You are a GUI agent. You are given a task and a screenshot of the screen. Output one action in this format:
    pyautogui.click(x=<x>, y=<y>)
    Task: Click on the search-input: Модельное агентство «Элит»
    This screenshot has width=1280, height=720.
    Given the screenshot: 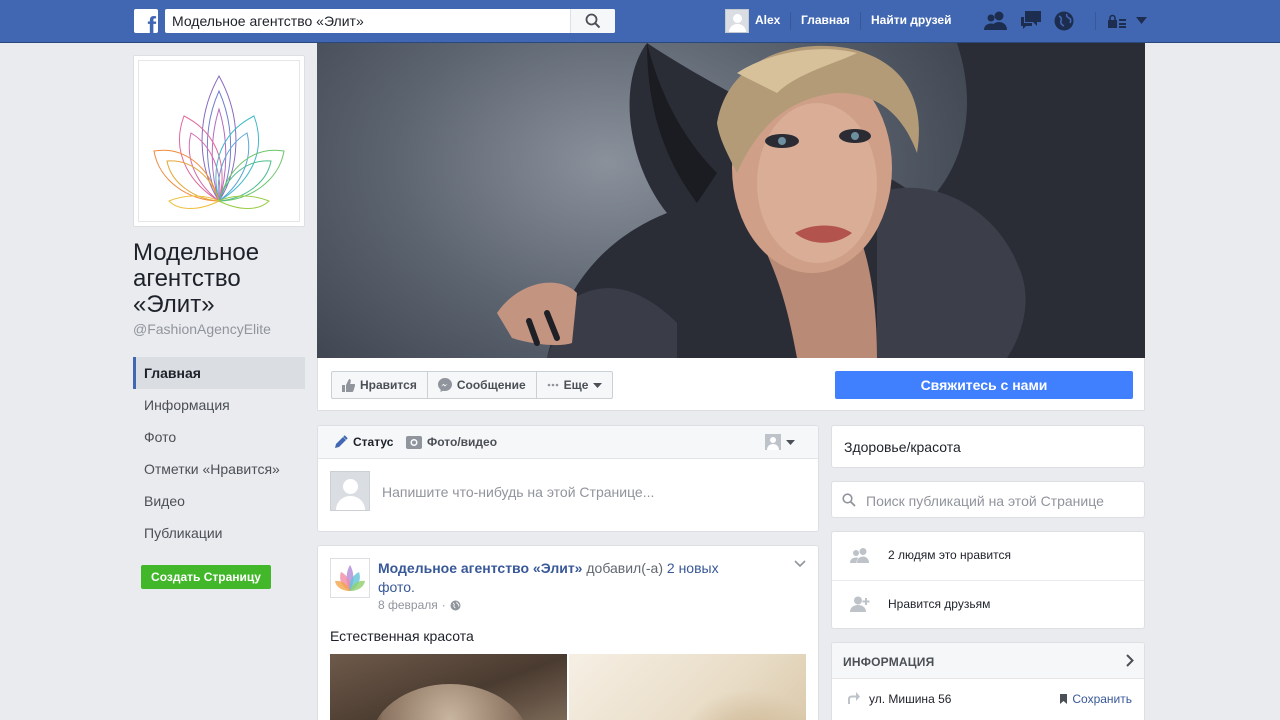 What is the action you would take?
    pyautogui.click(x=390, y=21)
    